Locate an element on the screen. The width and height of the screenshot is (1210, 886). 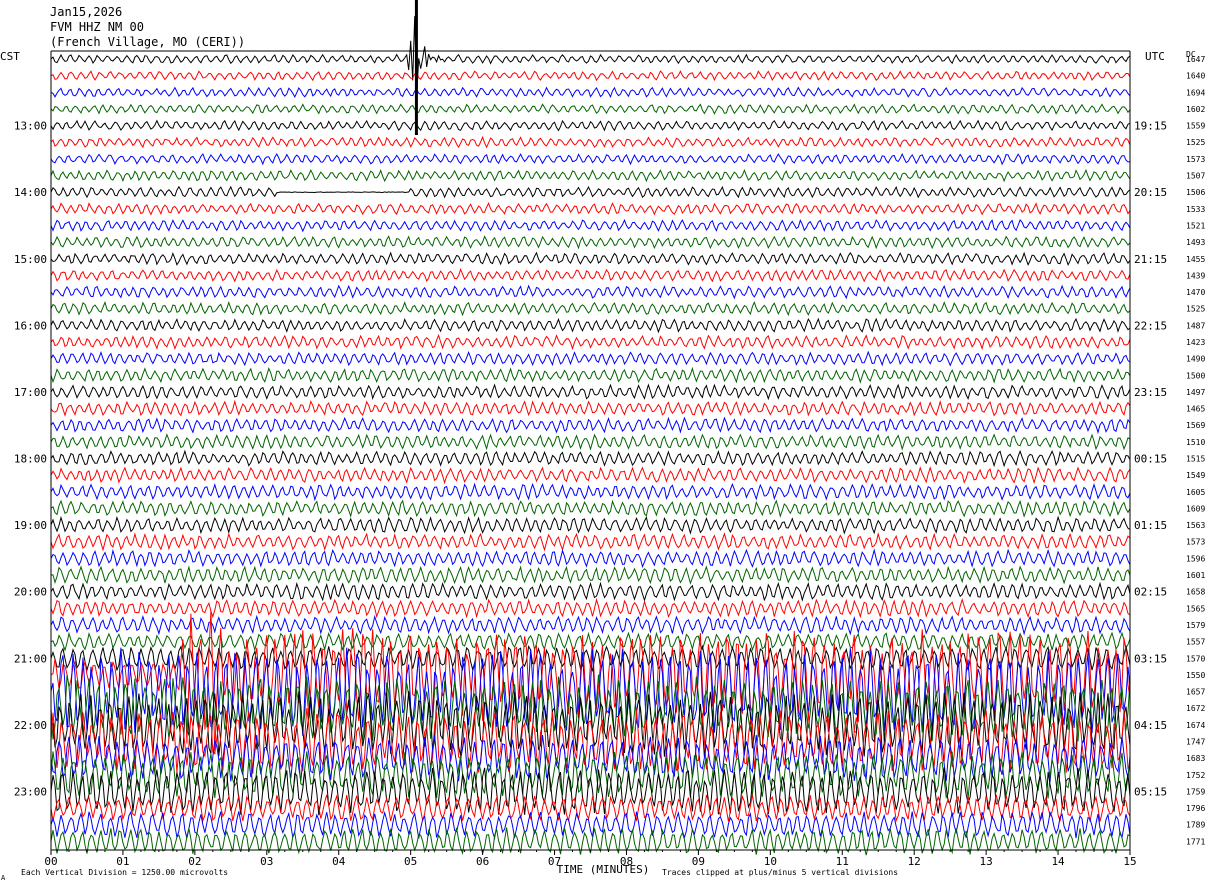
dc-offset-value: 1771 is located at coordinates (1195, 841).